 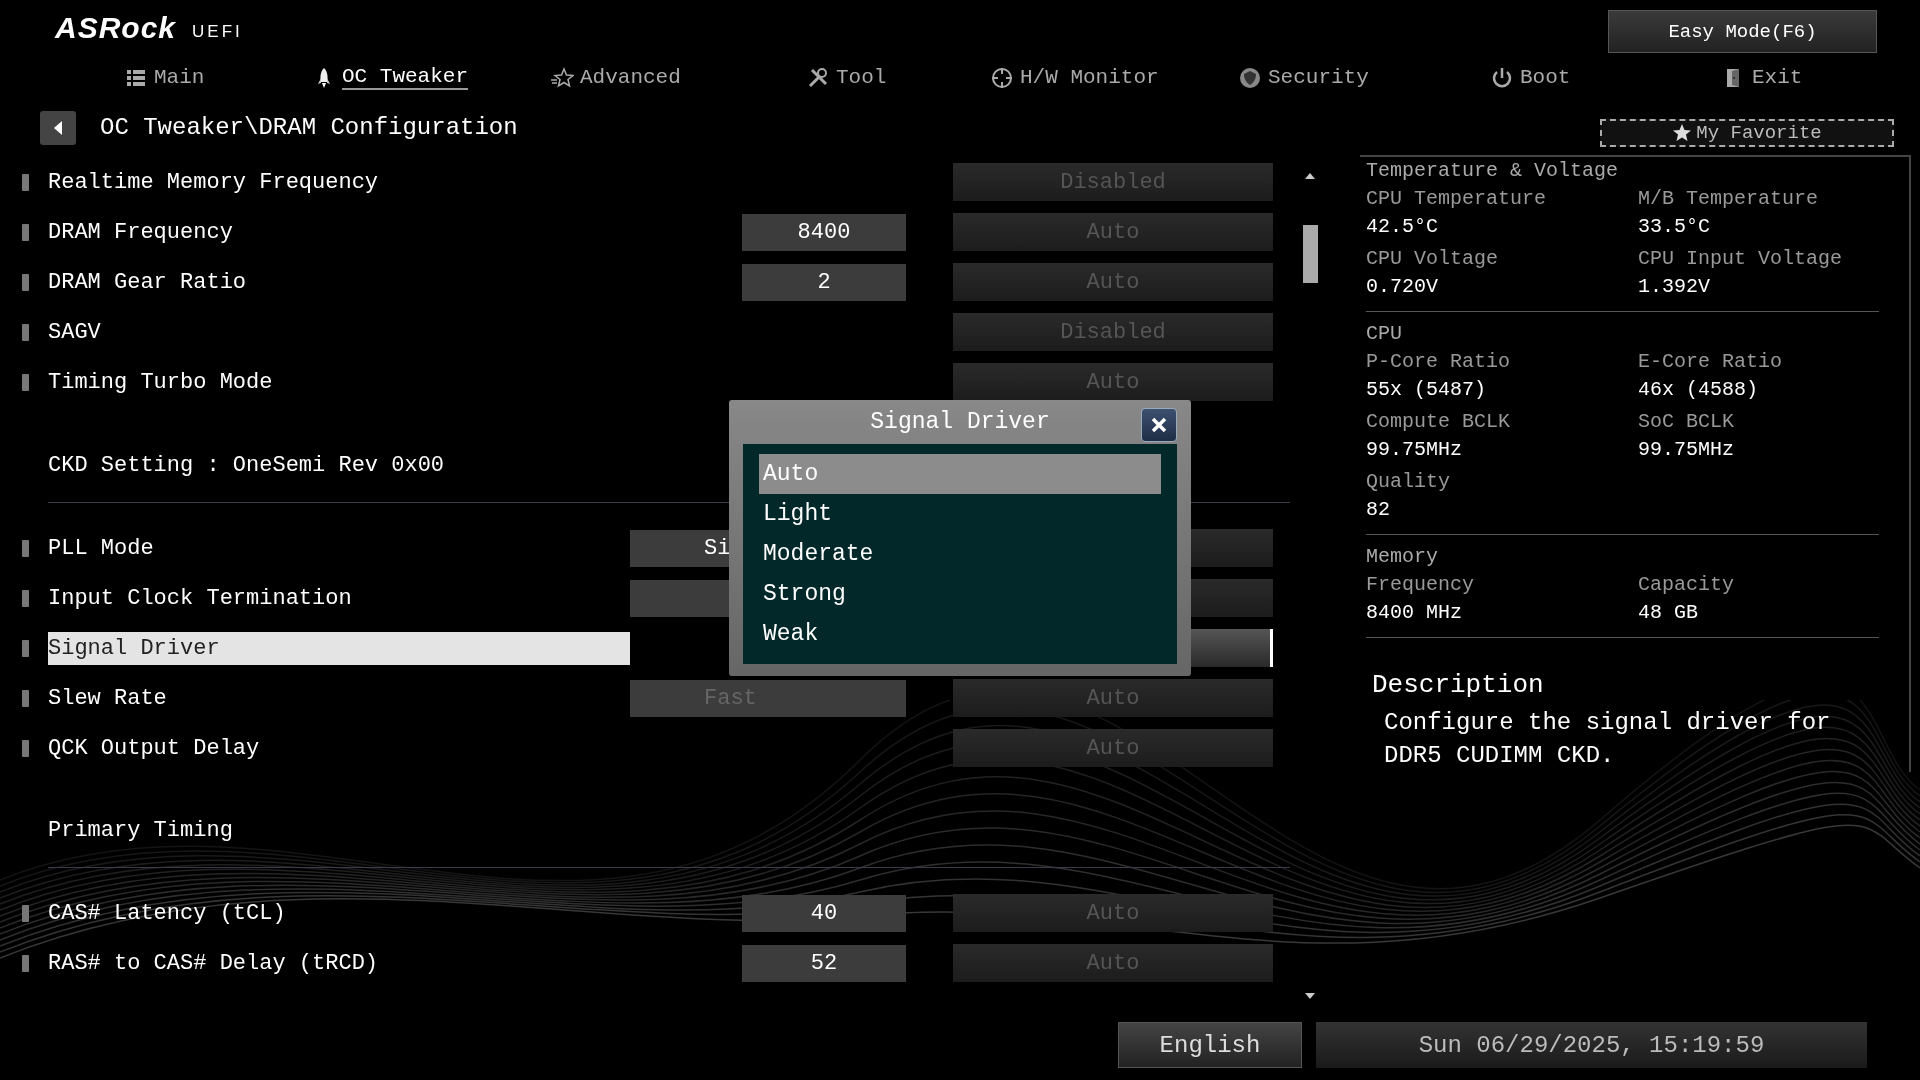 I want to click on monitor-value: 8400 MHz, so click(x=1414, y=613).